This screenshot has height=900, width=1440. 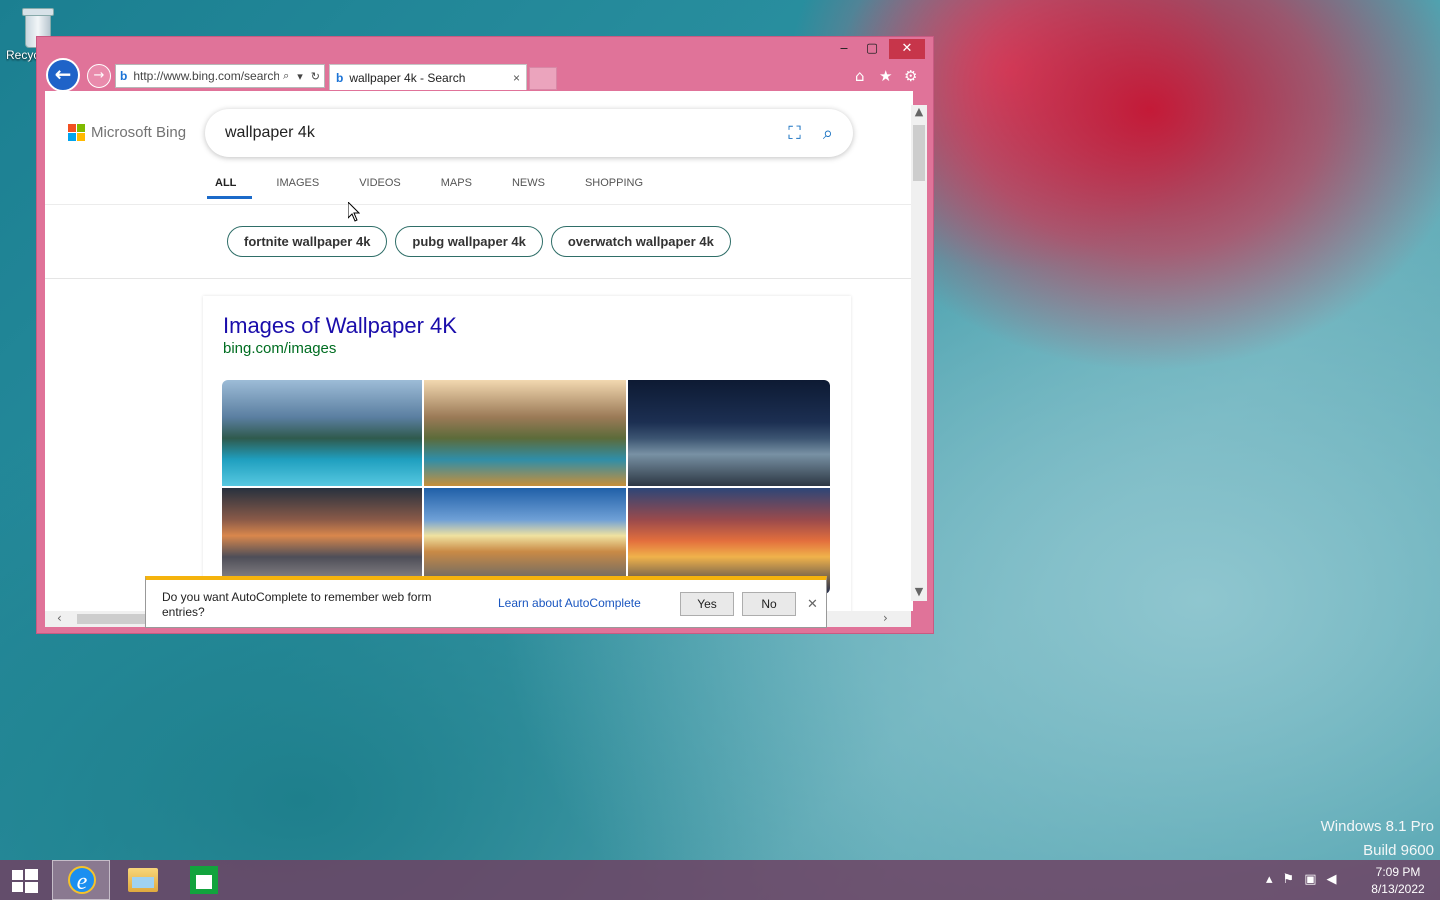 I want to click on yes-button: Yes, so click(x=707, y=604).